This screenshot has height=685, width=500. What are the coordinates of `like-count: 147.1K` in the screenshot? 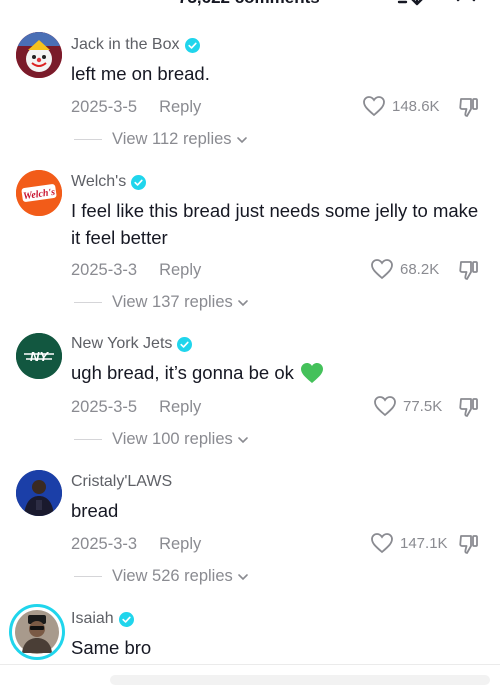 It's located at (424, 543).